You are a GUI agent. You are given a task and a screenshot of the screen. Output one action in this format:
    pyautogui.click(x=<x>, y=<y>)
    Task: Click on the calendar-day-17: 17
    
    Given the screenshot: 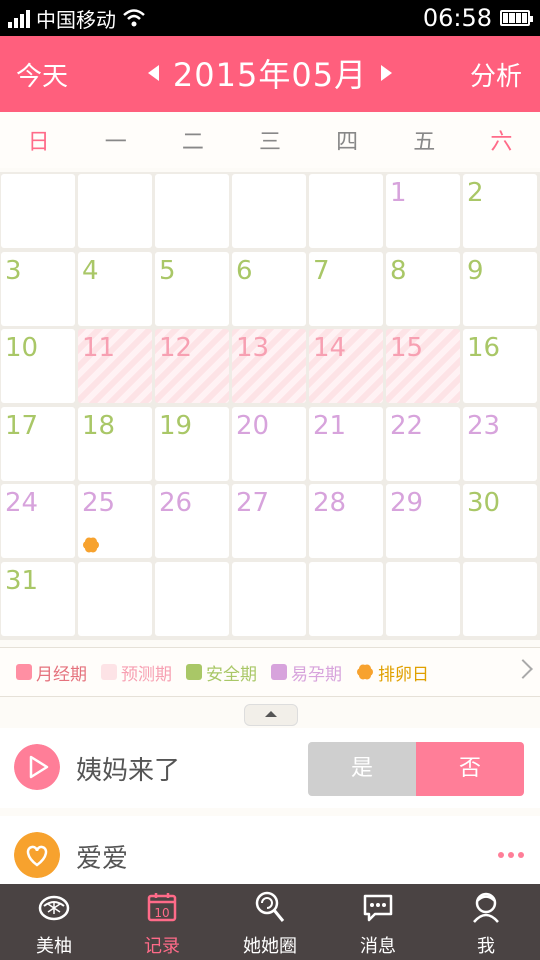 What is the action you would take?
    pyautogui.click(x=38, y=443)
    